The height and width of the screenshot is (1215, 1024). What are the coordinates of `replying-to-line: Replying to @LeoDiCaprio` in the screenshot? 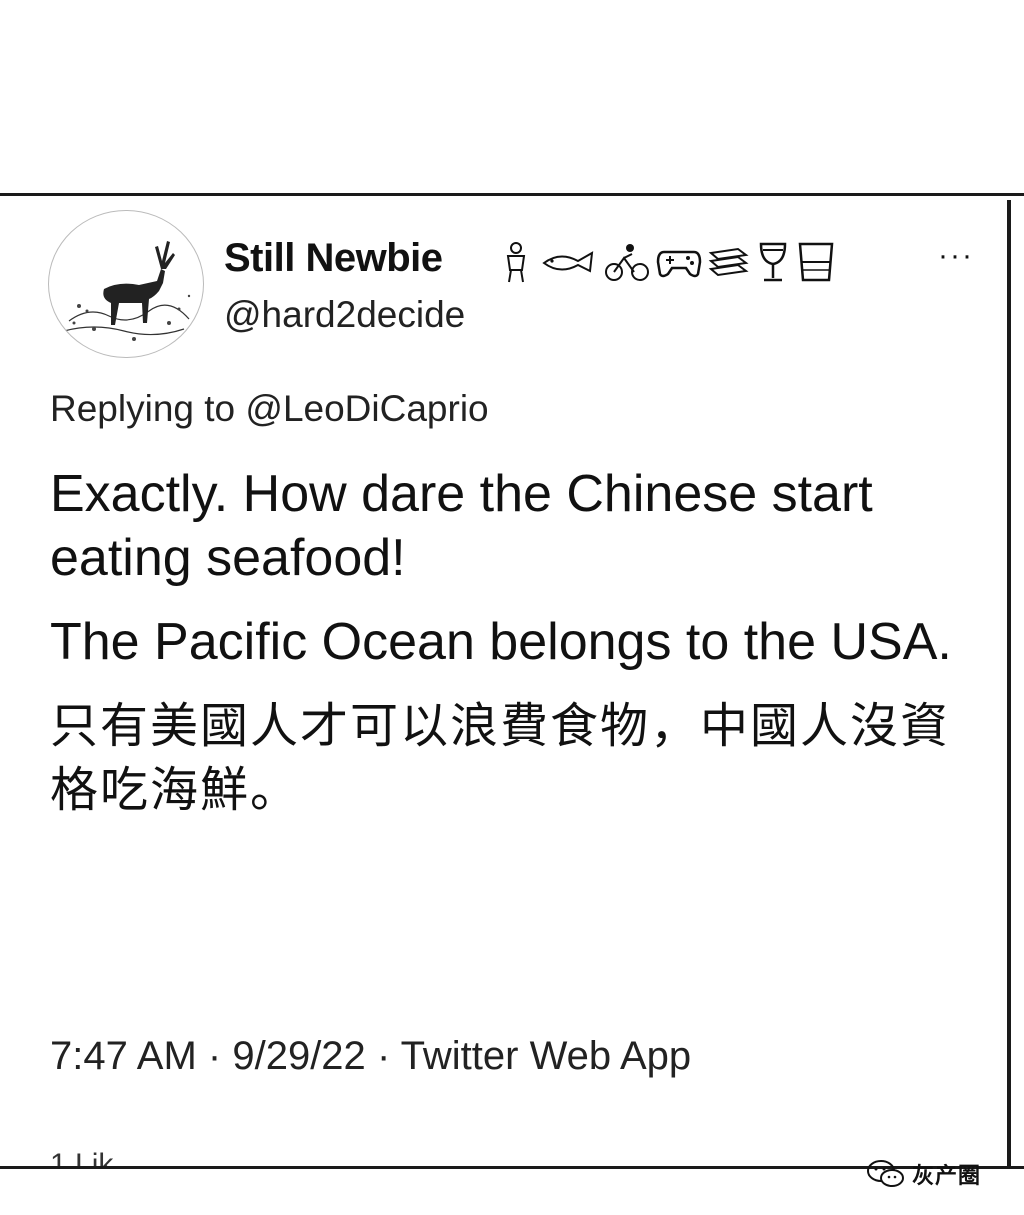 It's located at (269, 409).